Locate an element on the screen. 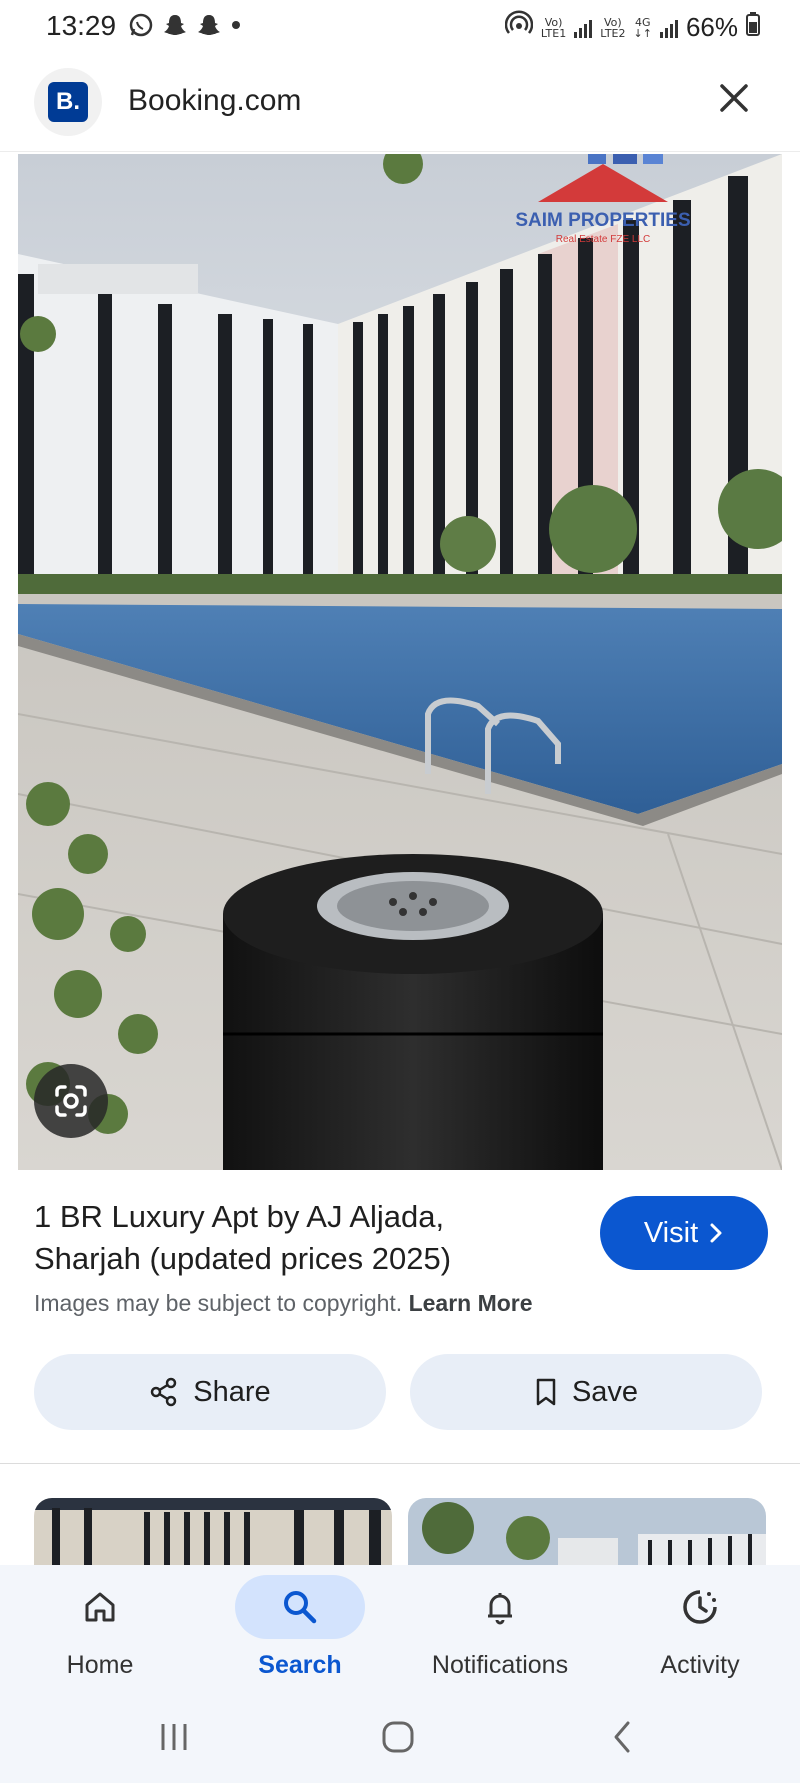 This screenshot has height=1783, width=800. save-button: Save is located at coordinates (586, 1392).